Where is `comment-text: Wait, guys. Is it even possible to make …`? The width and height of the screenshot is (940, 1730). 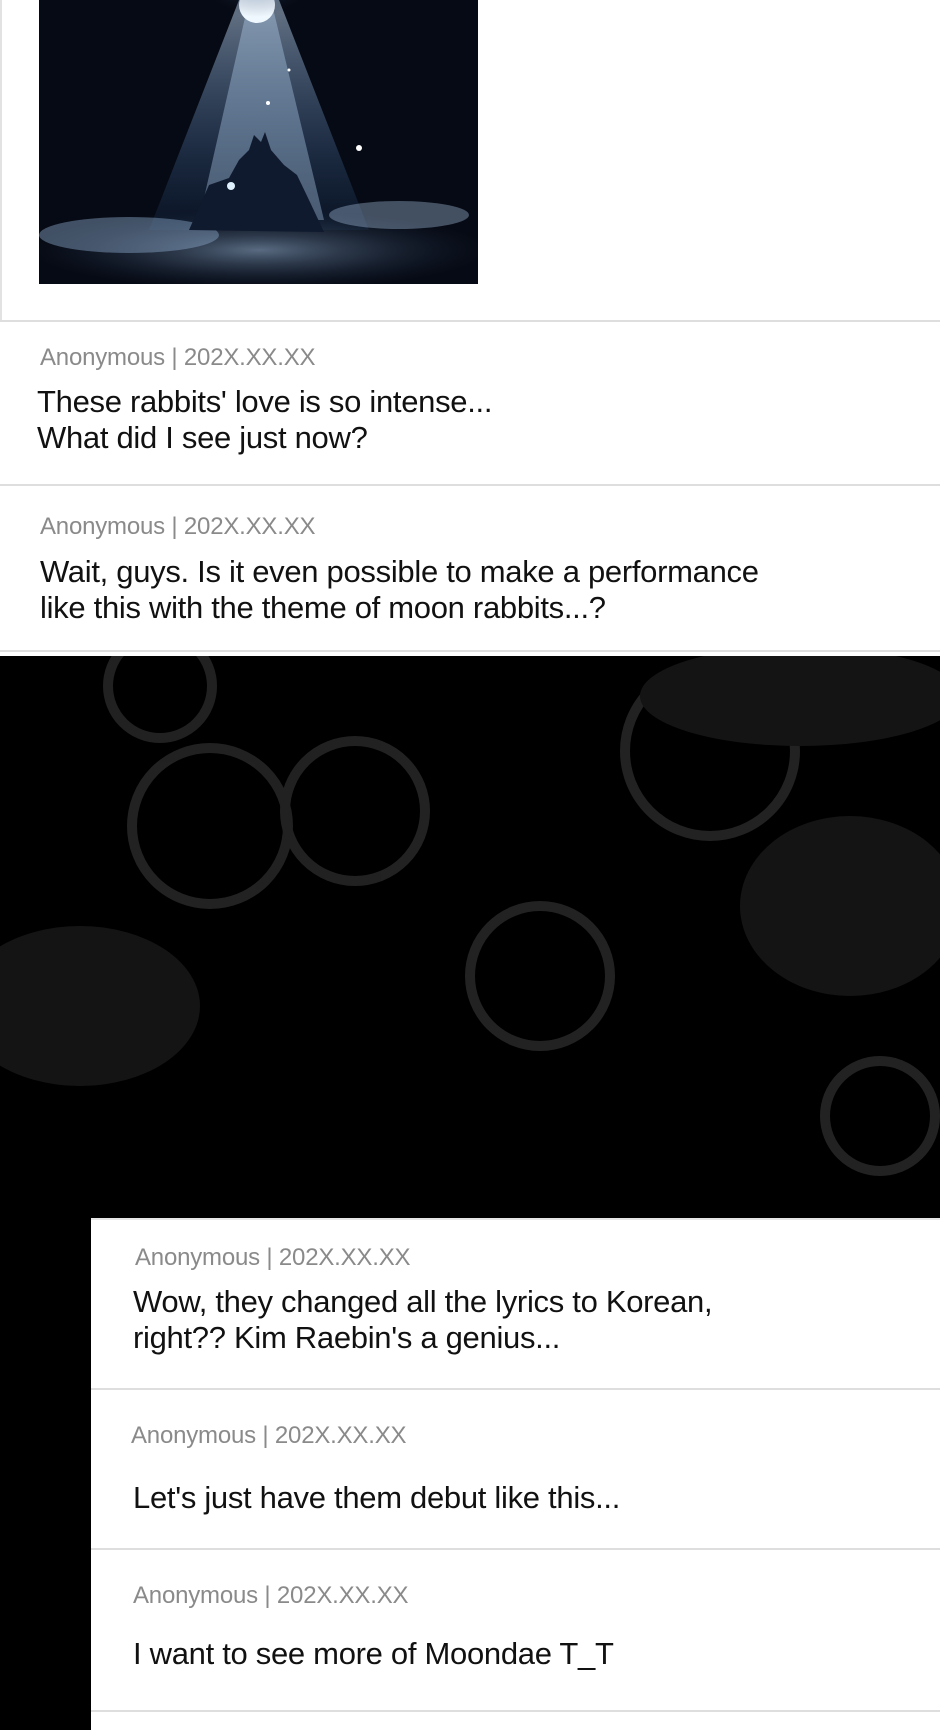 comment-text: Wait, guys. Is it even possible to make … is located at coordinates (399, 589).